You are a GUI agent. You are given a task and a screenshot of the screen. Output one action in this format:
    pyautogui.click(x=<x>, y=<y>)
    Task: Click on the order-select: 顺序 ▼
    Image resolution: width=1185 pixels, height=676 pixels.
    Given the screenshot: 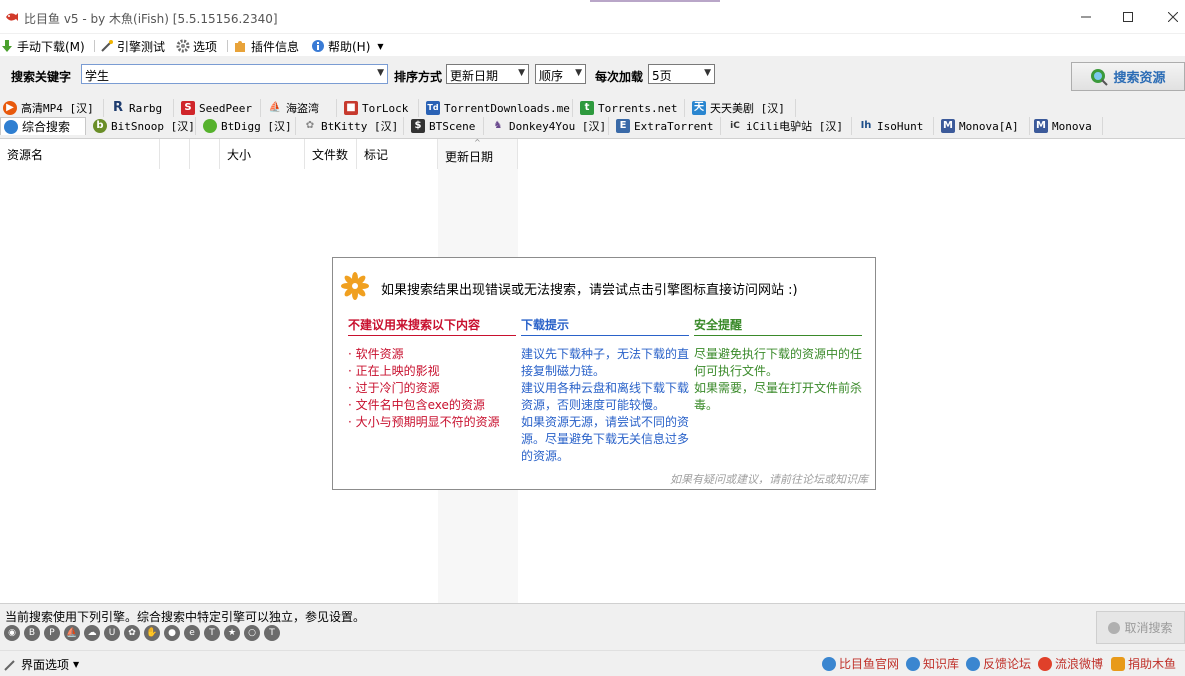 What is the action you would take?
    pyautogui.click(x=560, y=74)
    